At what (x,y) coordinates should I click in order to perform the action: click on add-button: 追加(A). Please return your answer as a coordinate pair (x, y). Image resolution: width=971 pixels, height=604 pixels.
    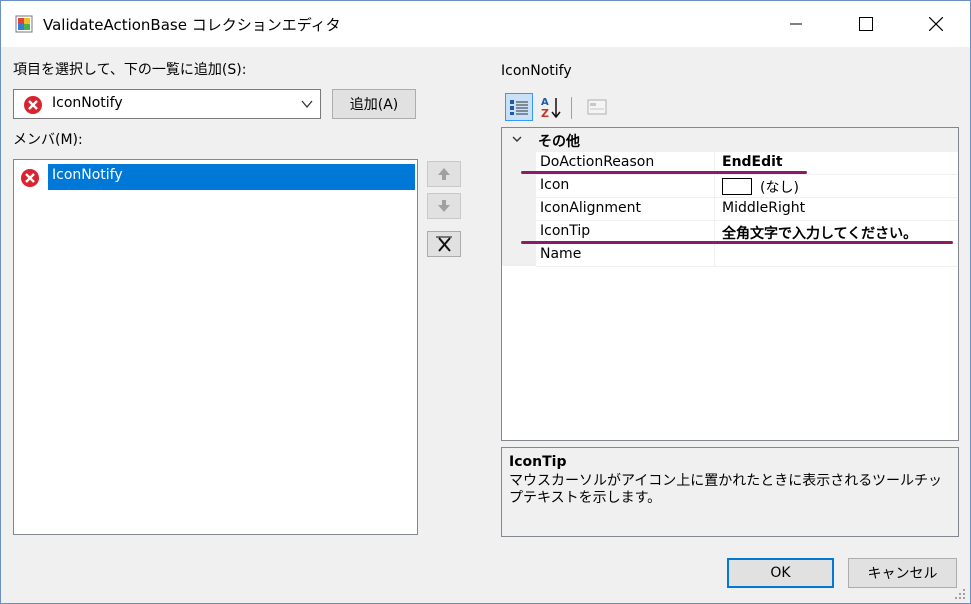
    Looking at the image, I should click on (374, 104).